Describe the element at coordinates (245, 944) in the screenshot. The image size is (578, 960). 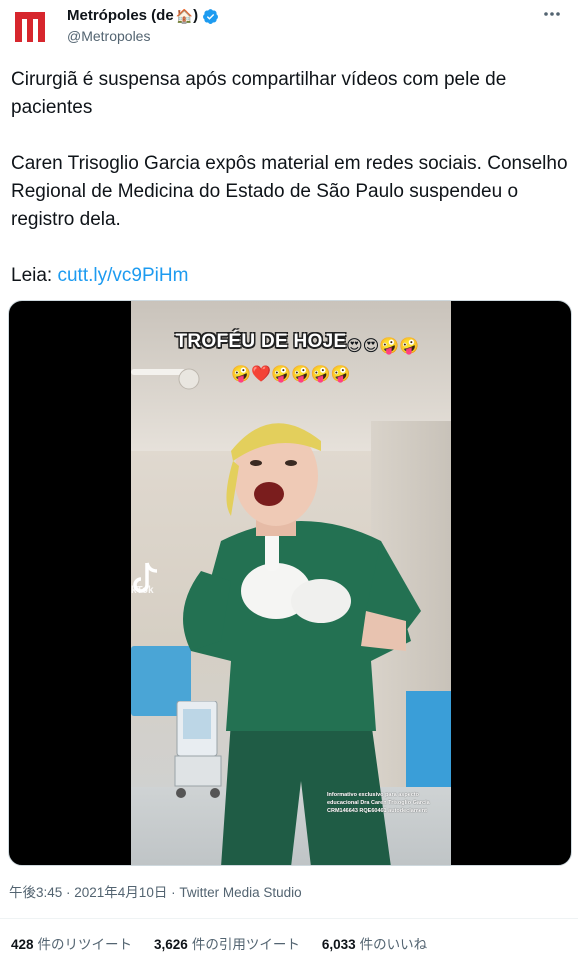
I see `quotes-label: 件の引用ツイート` at that location.